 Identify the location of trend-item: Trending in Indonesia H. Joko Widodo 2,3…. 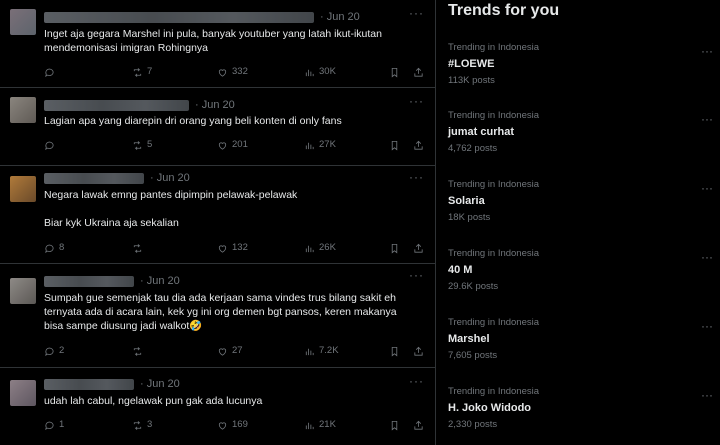
(580, 410).